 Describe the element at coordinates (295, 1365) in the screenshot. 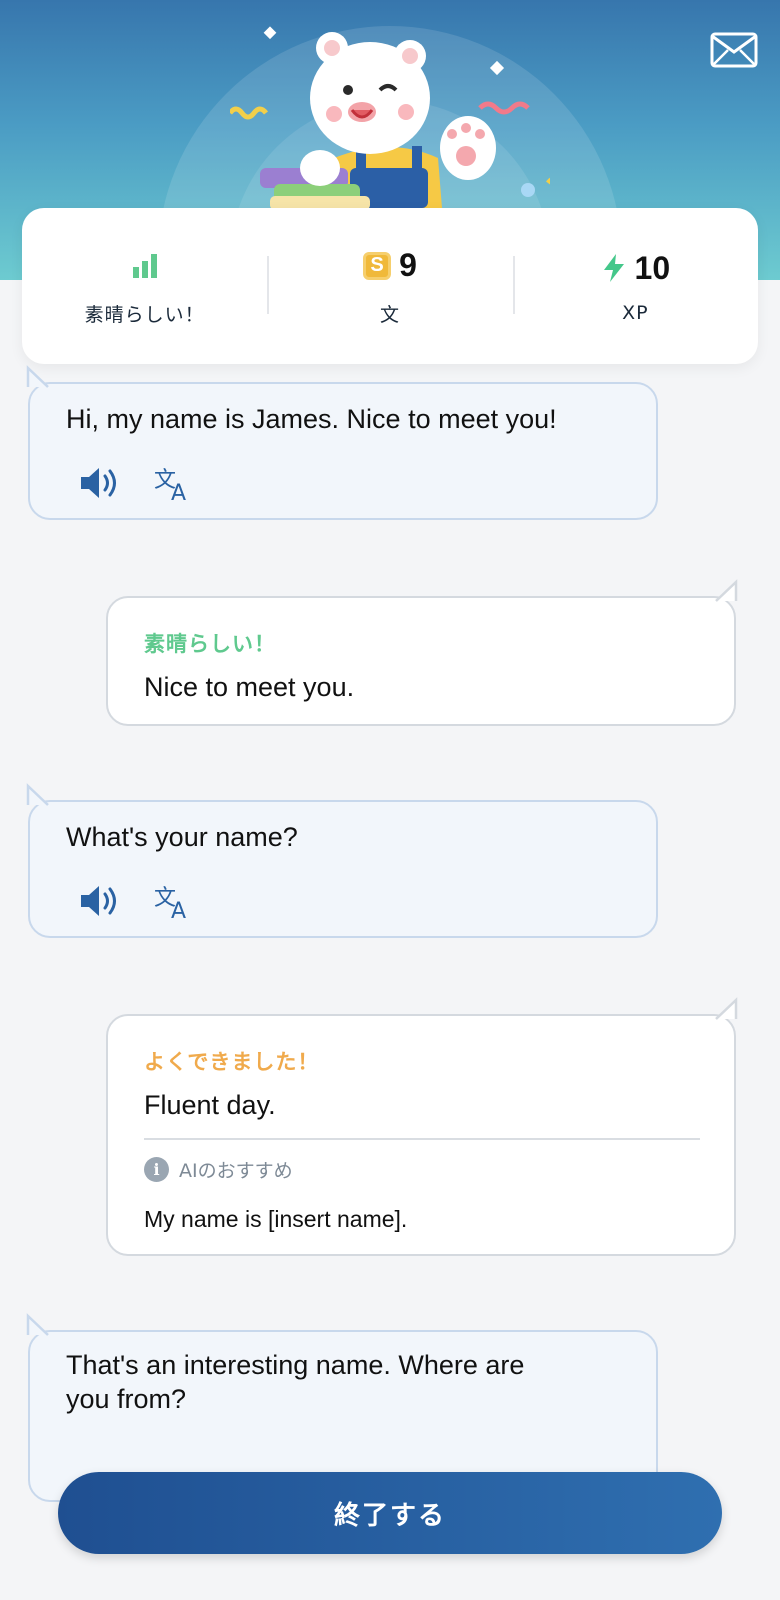

I see `bot-message-line: That's an interesting name. Where are` at that location.